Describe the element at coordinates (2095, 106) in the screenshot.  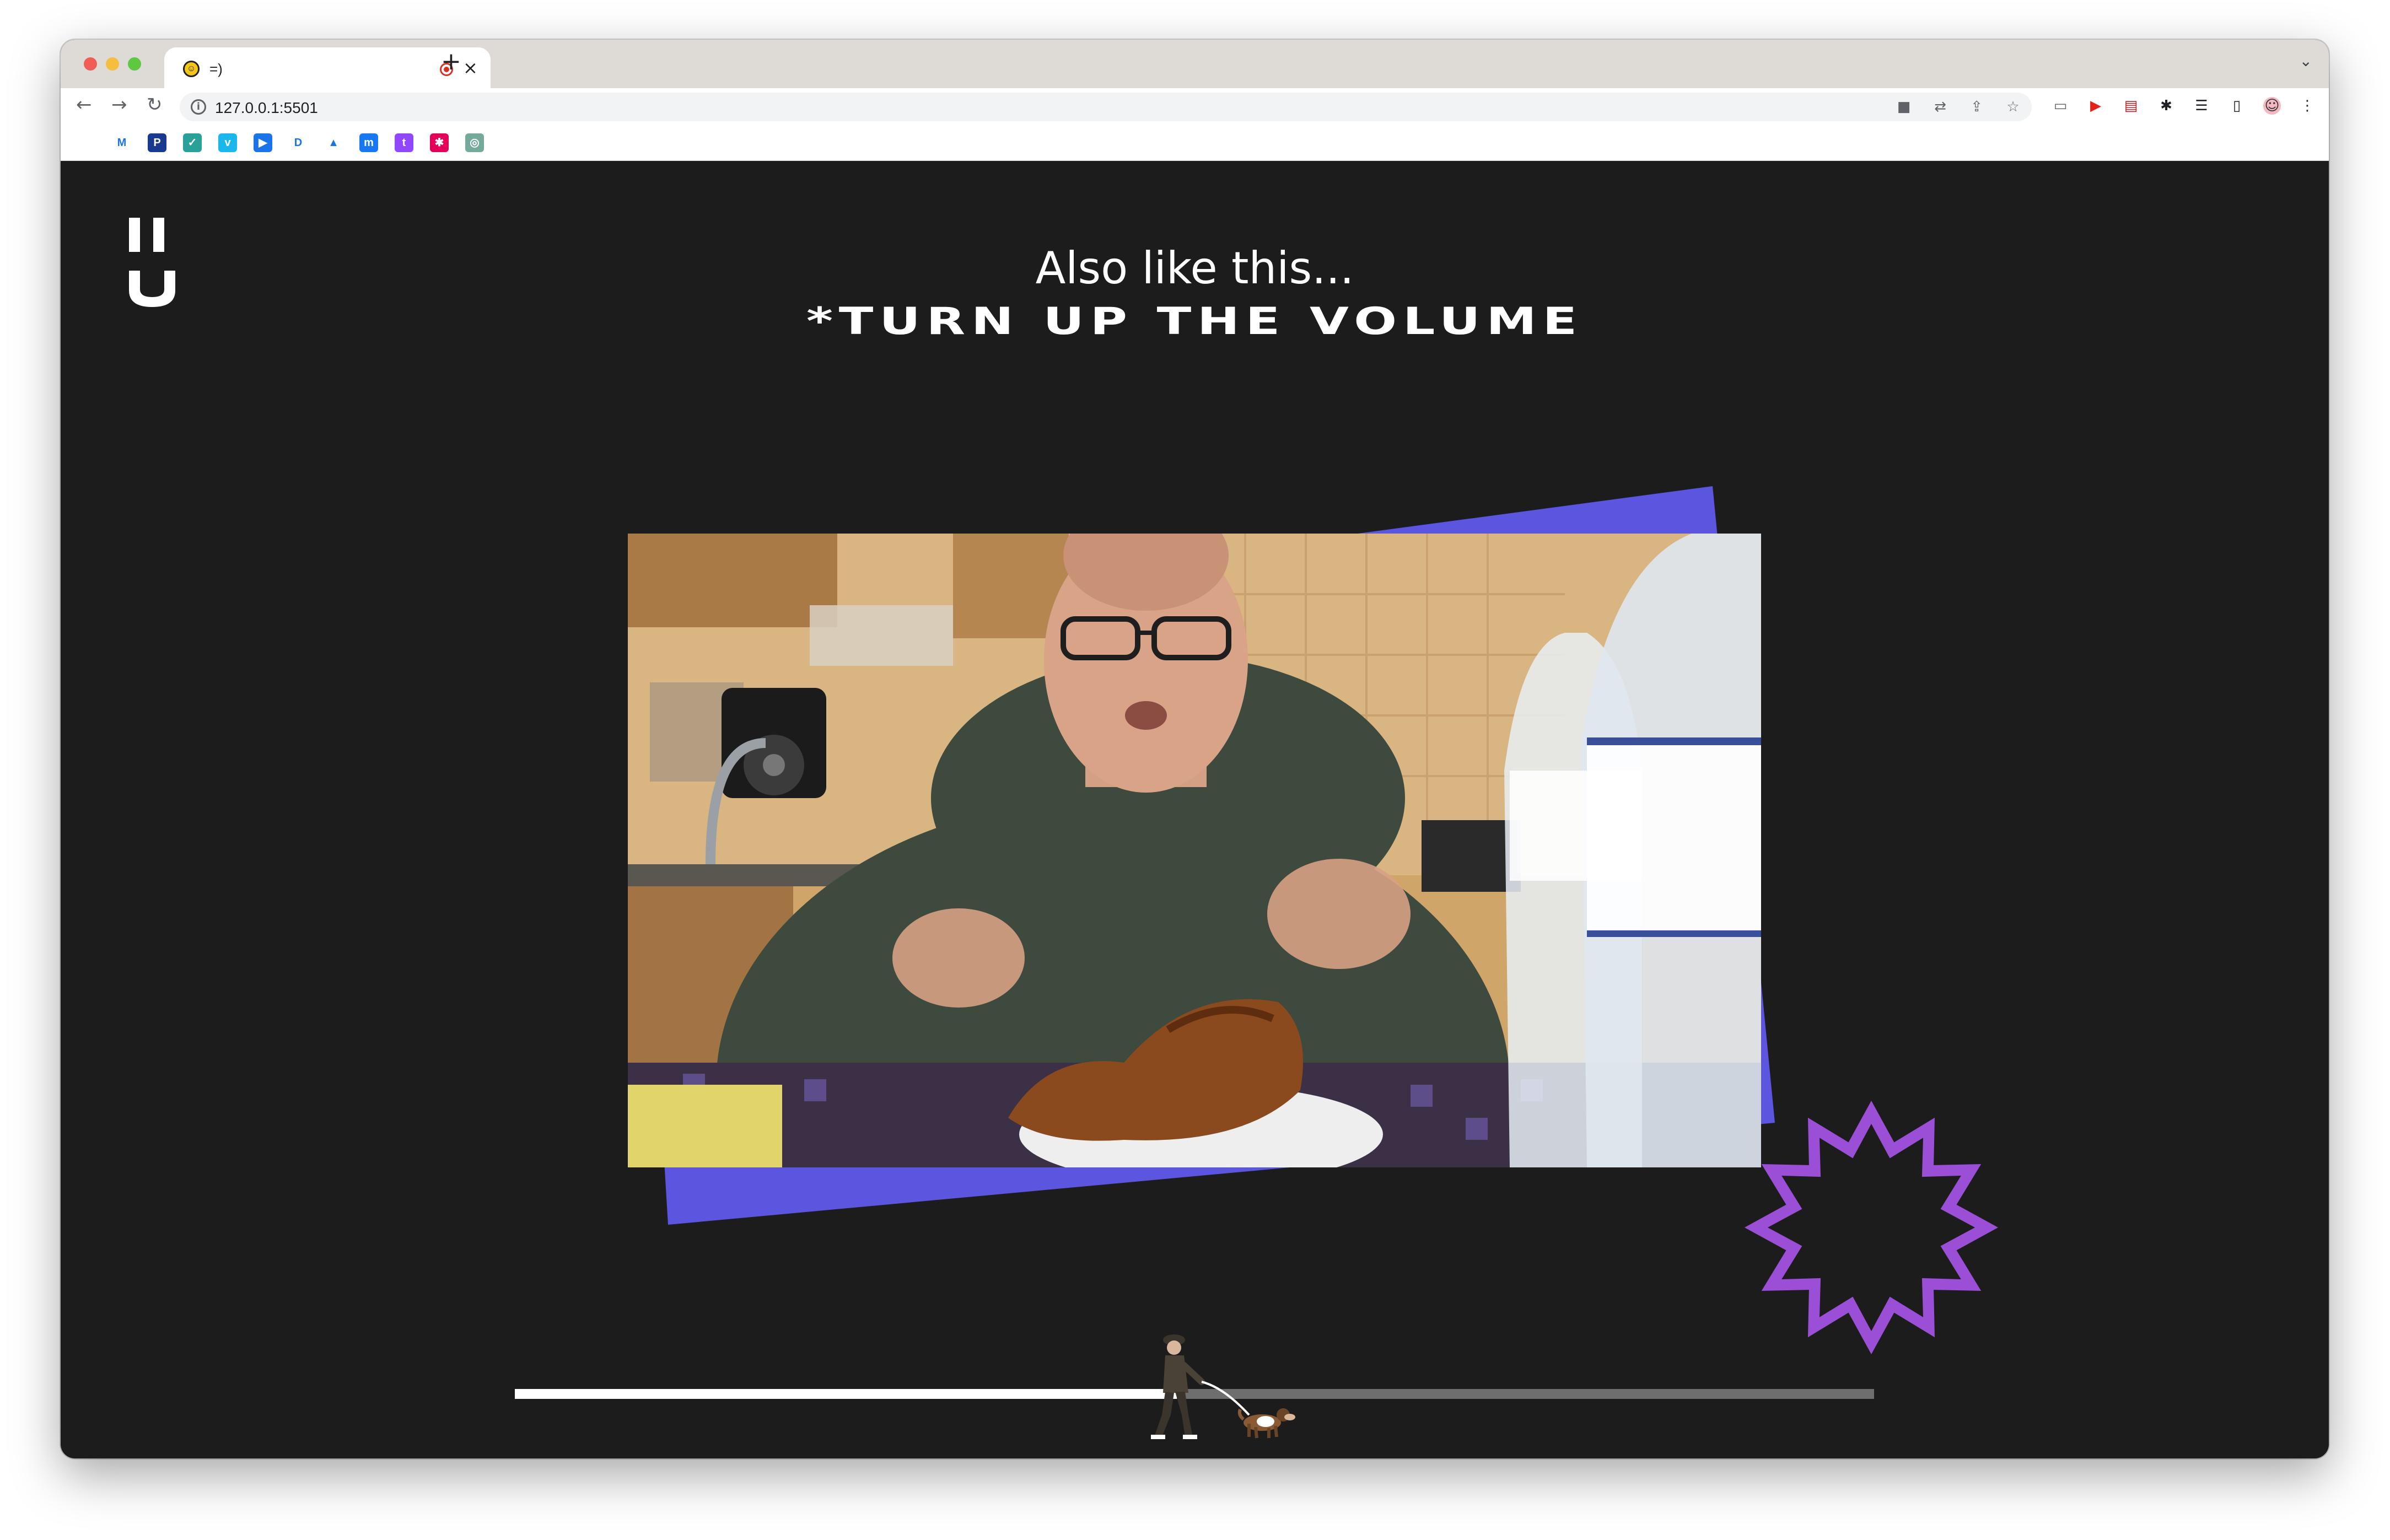
I see `youtube-icon: ▶` at that location.